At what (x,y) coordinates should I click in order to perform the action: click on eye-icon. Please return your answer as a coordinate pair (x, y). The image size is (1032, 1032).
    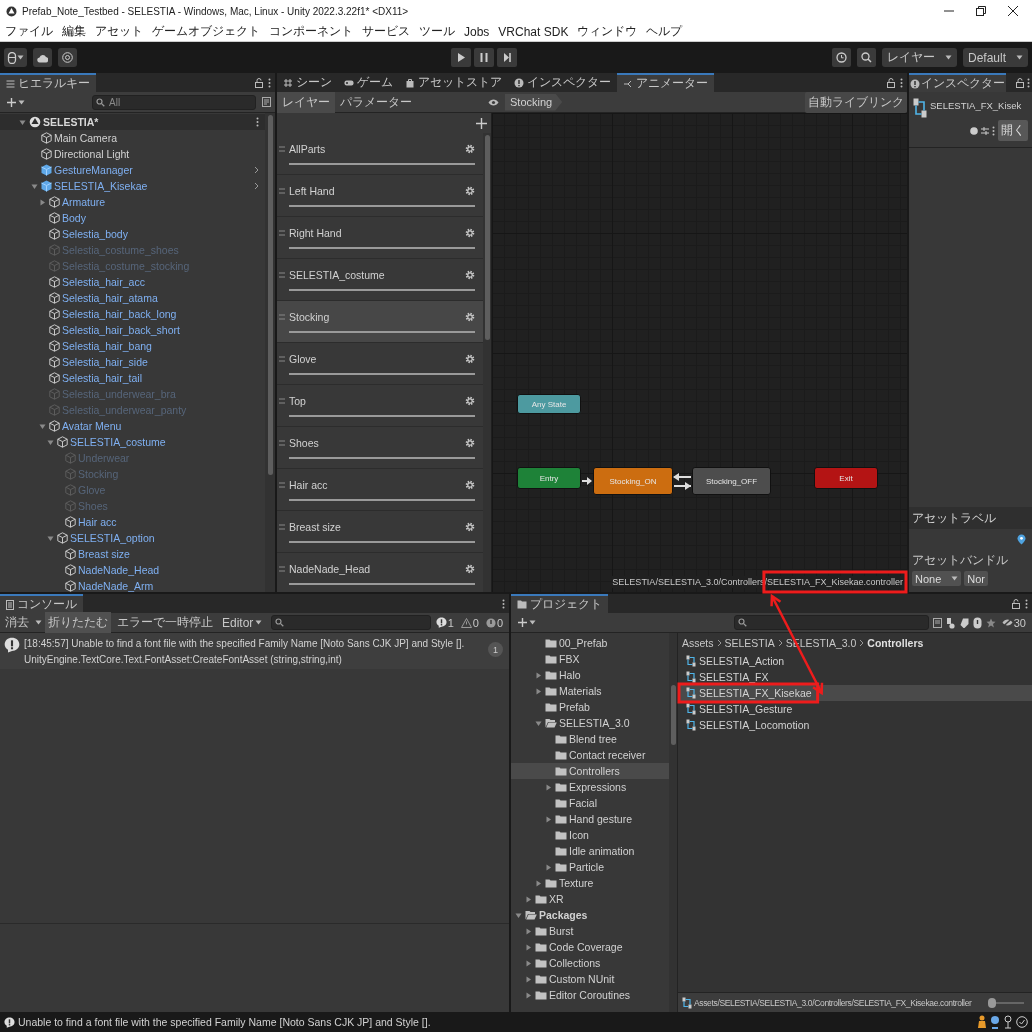
    Looking at the image, I should click on (493, 102).